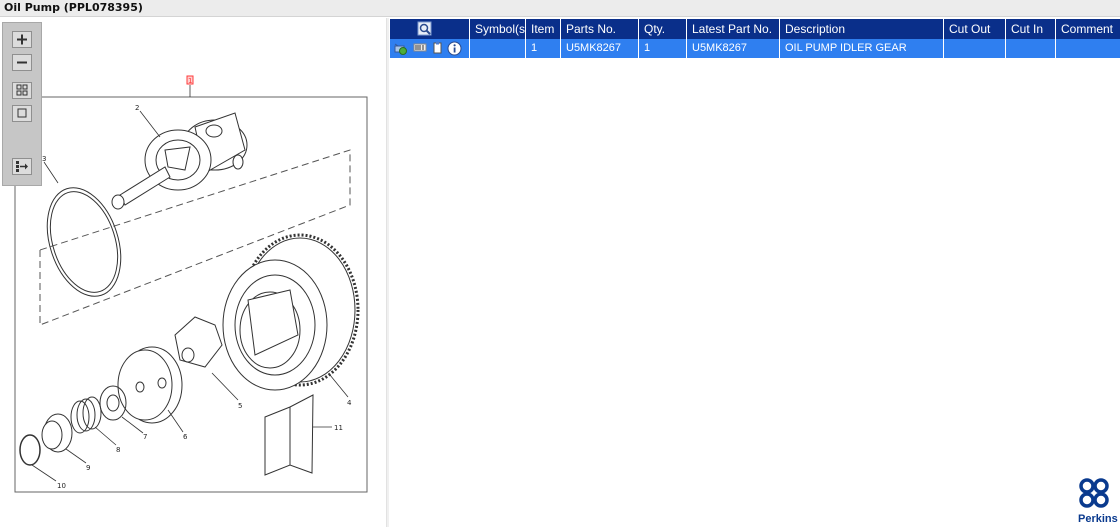 The width and height of the screenshot is (1120, 527). What do you see at coordinates (150, 385) in the screenshot?
I see `part-disc` at bounding box center [150, 385].